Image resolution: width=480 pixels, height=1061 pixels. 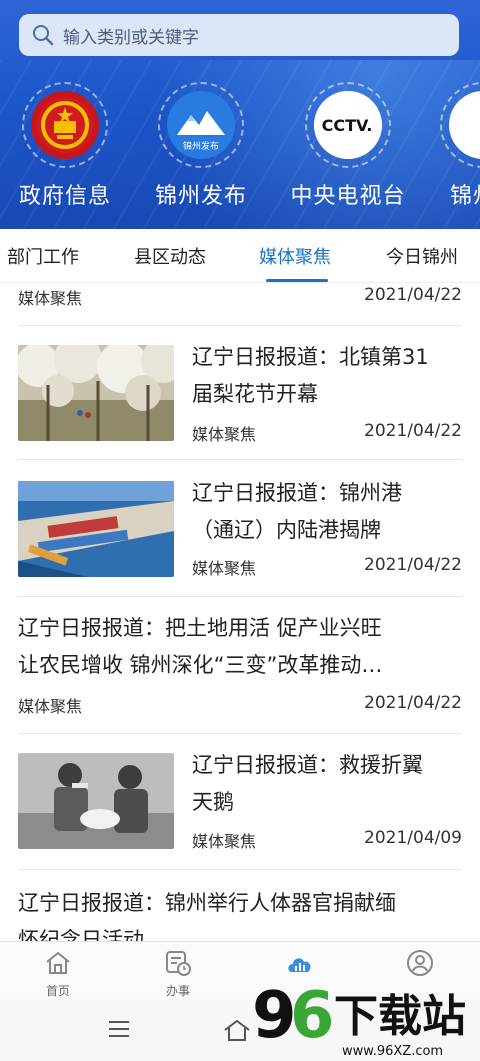 I want to click on menu-icon, so click(x=119, y=1029).